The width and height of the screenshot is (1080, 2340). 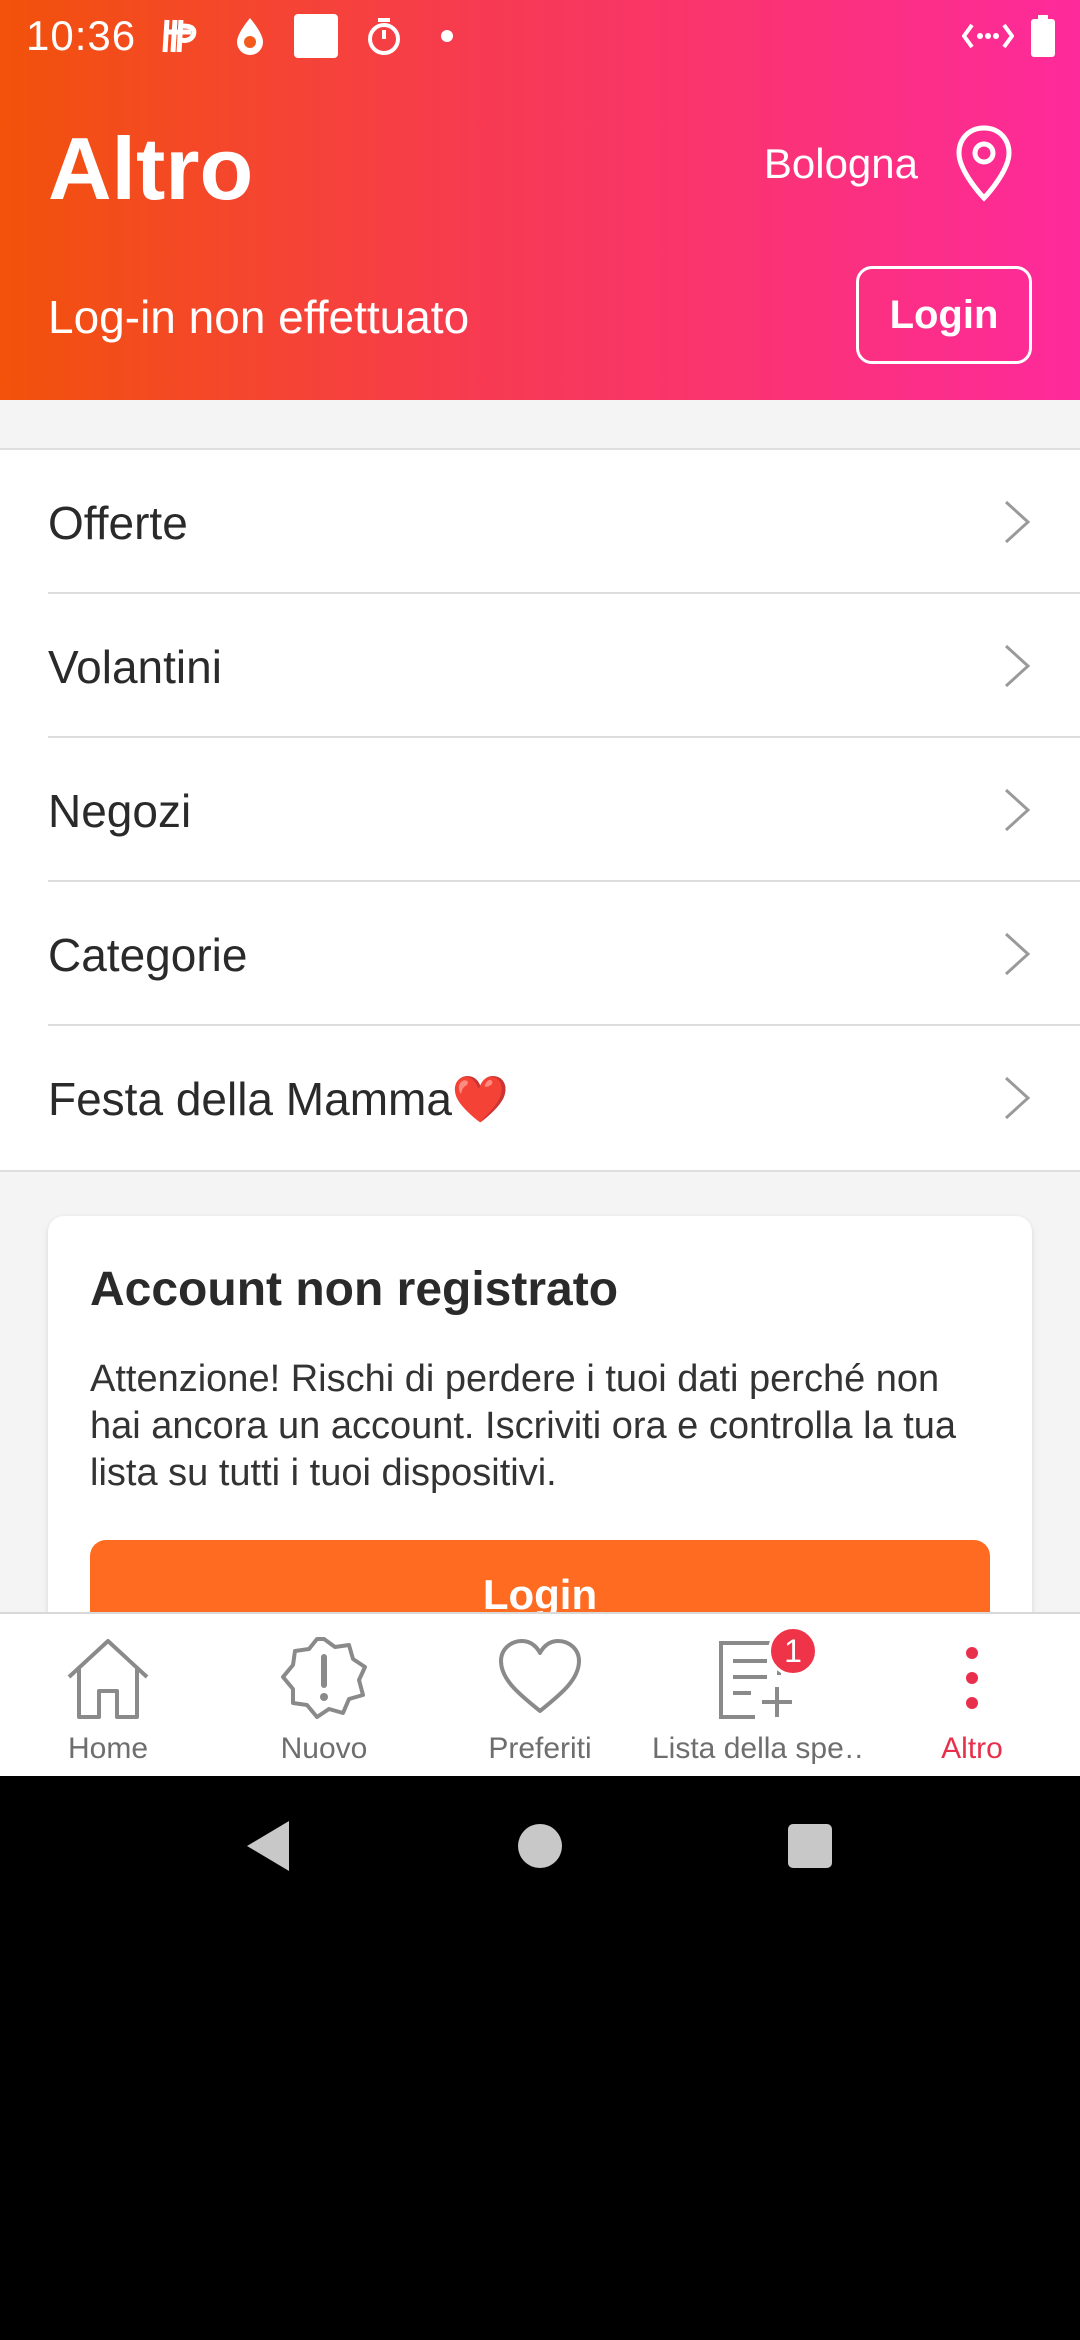 I want to click on nav-label: Altro, so click(x=972, y=1748).